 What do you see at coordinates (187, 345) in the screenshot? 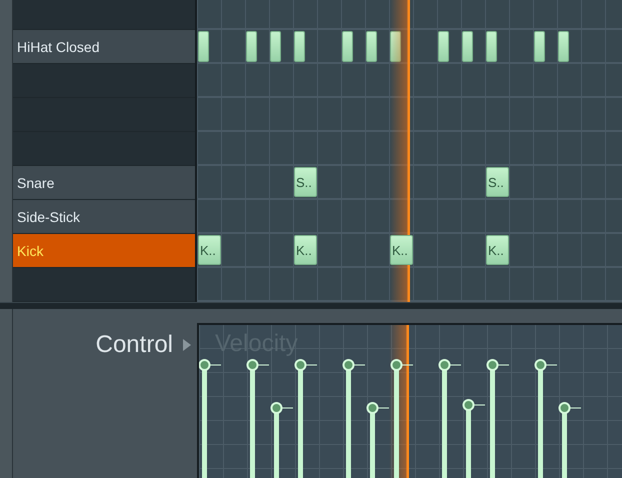
I see `triangle-right-icon` at bounding box center [187, 345].